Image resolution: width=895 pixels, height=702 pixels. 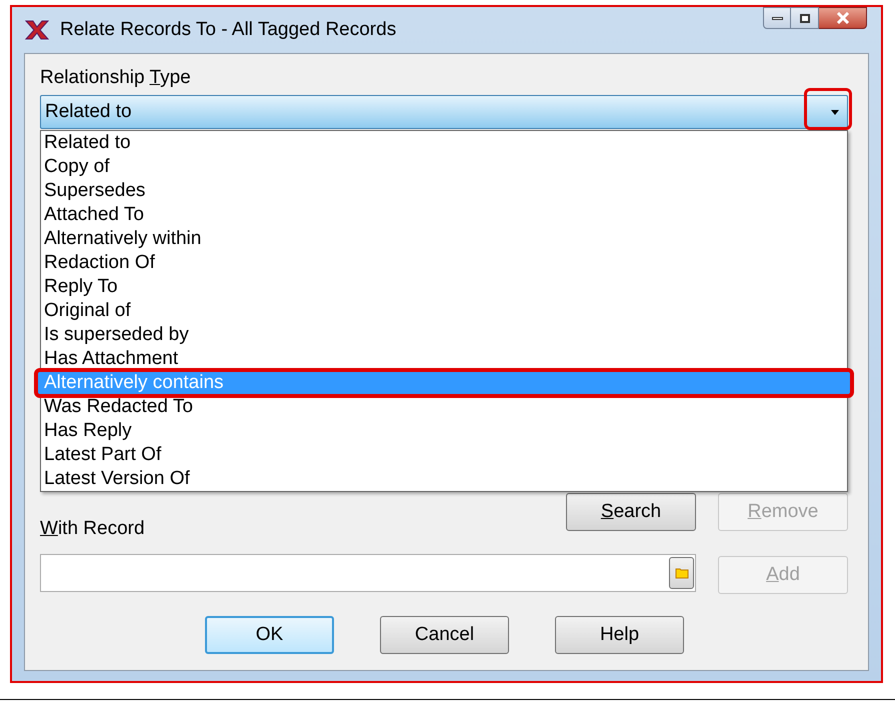 I want to click on dropdown-option: Alternatively within, so click(x=444, y=239).